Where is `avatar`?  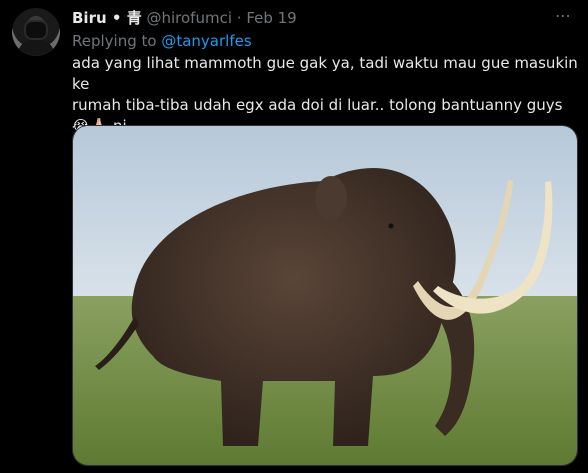
avatar is located at coordinates (36, 32).